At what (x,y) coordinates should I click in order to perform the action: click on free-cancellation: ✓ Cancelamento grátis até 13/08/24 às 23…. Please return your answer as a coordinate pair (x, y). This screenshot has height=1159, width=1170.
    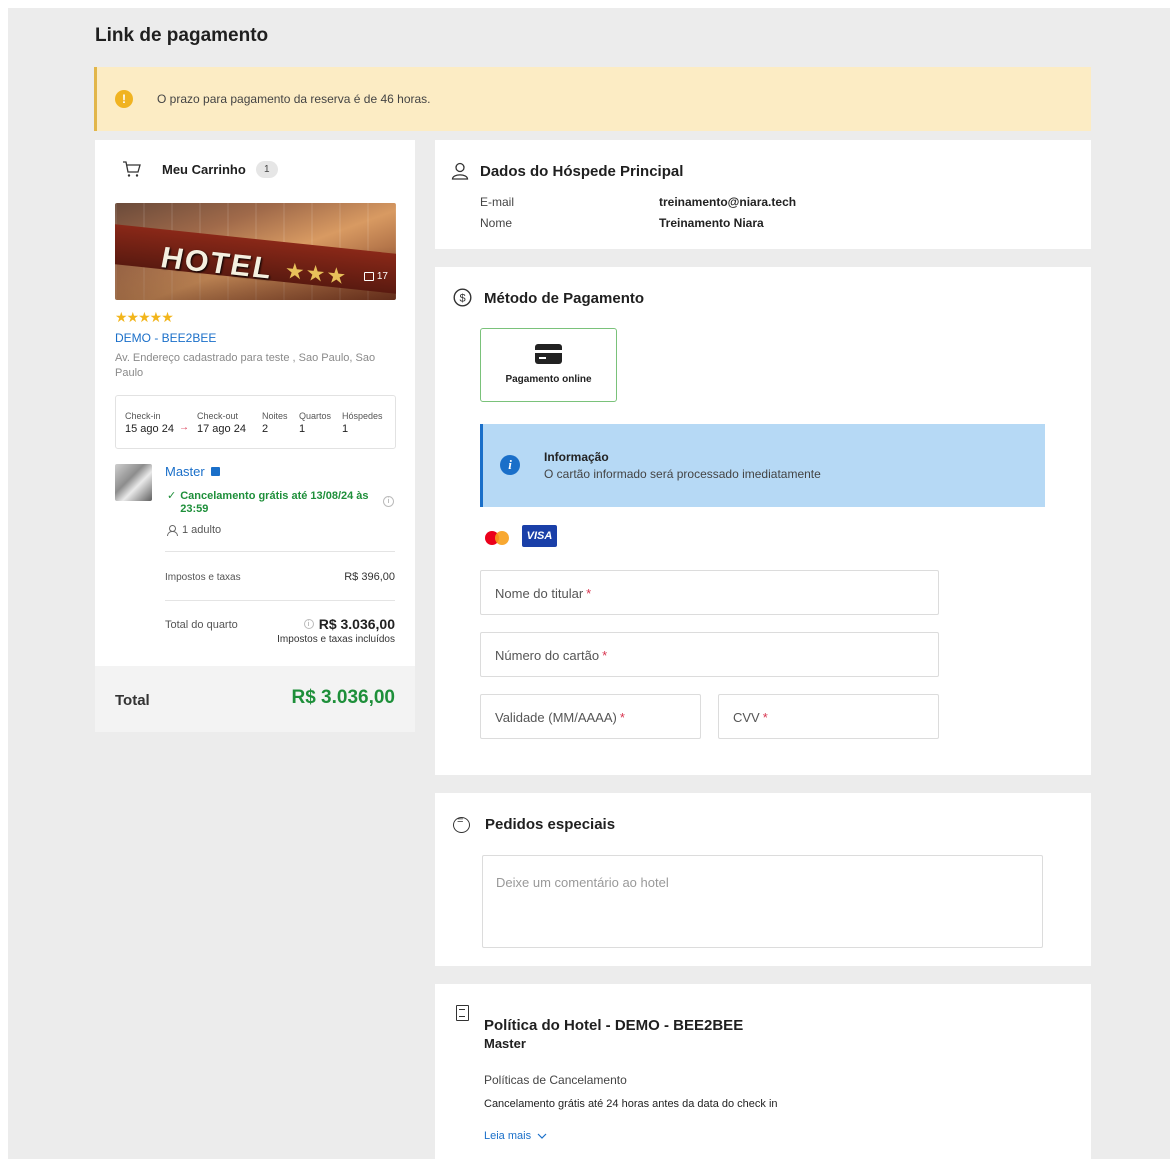
    Looking at the image, I should click on (272, 503).